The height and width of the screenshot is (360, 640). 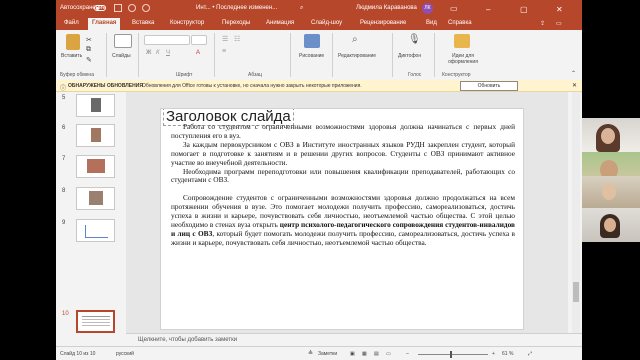 What do you see at coordinates (71, 23) in the screenshot?
I see `tab-file: Файл` at bounding box center [71, 23].